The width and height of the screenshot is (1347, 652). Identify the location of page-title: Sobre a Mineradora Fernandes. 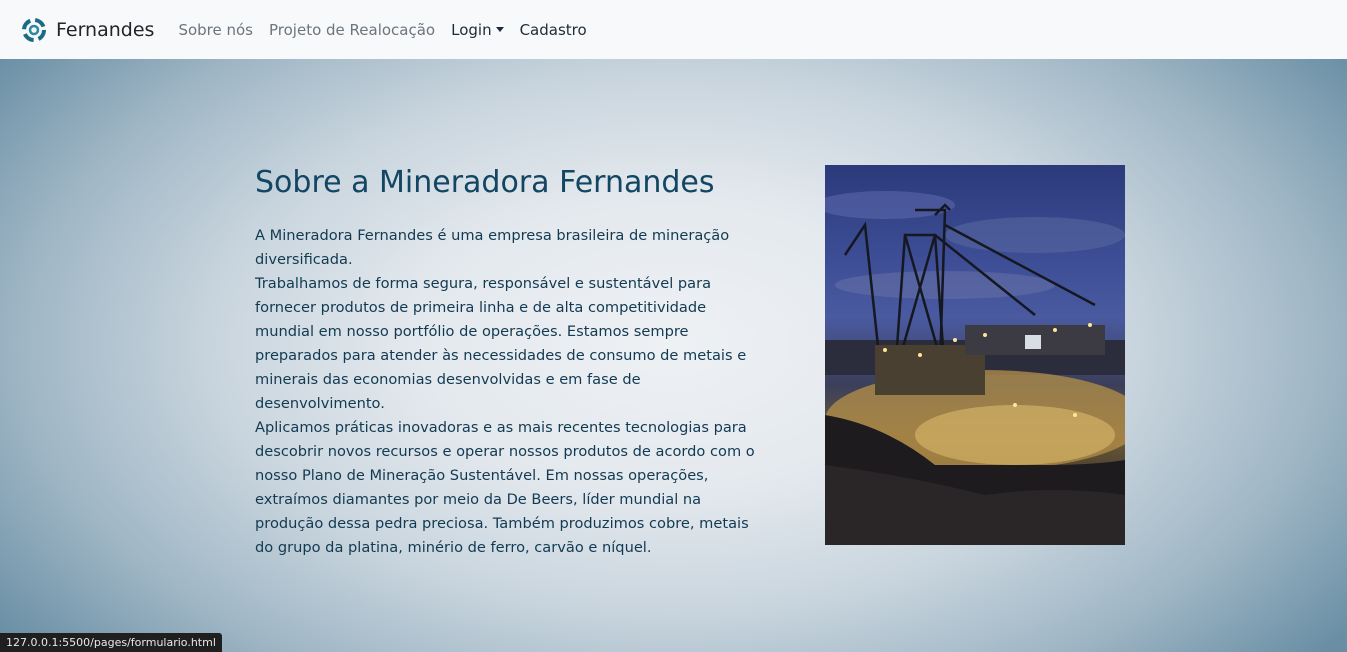
(485, 182).